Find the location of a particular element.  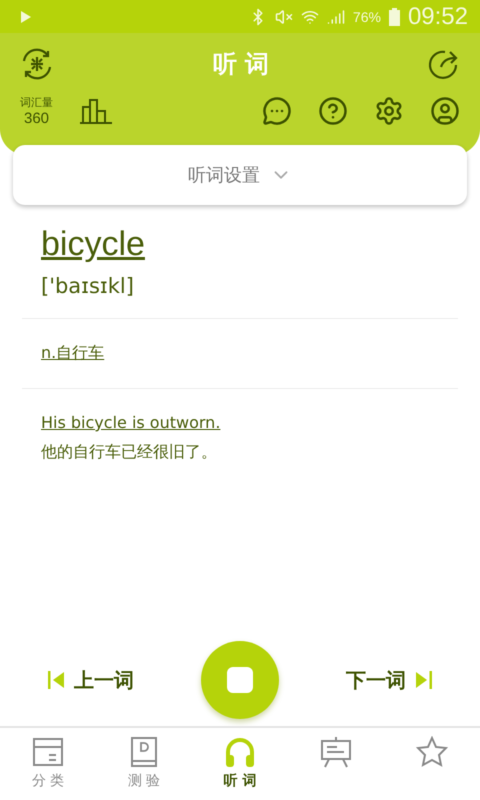

stop-icon is located at coordinates (240, 680).